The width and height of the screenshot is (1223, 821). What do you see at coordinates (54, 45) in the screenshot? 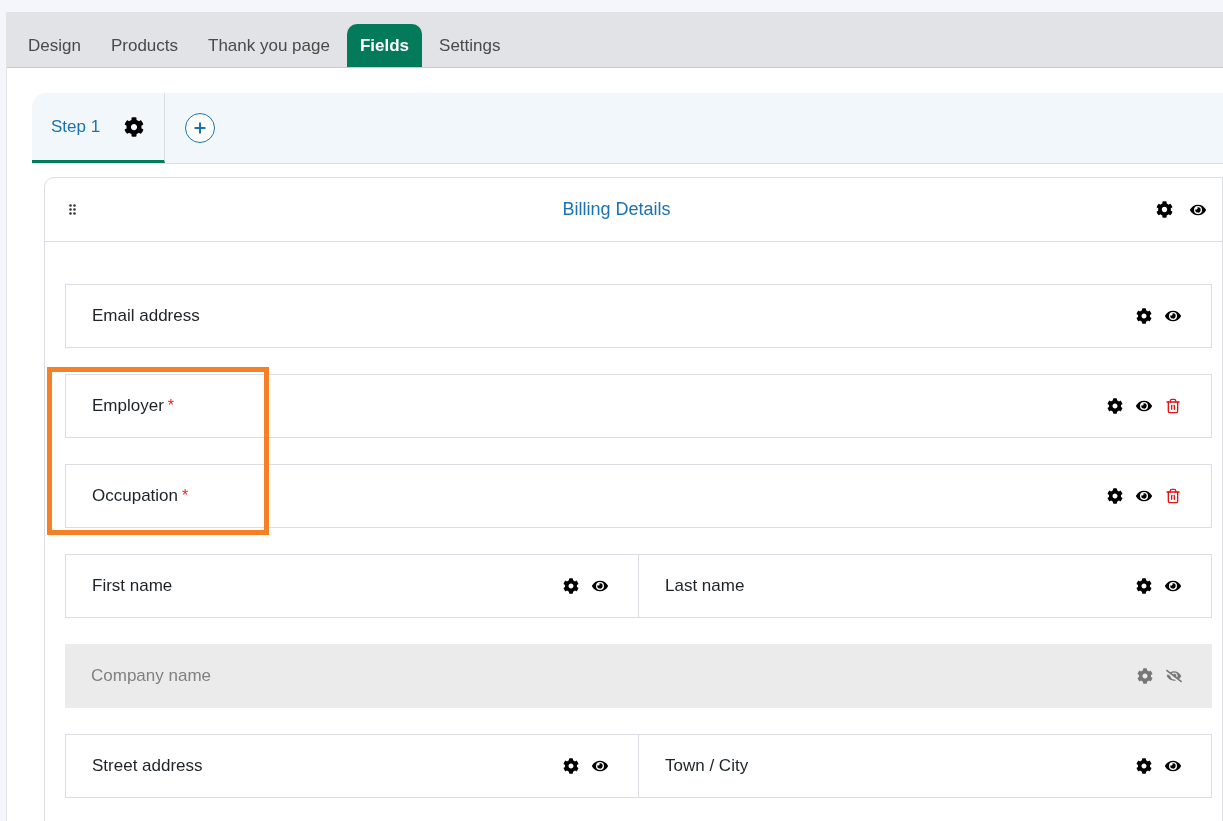
I see `tab: Design` at bounding box center [54, 45].